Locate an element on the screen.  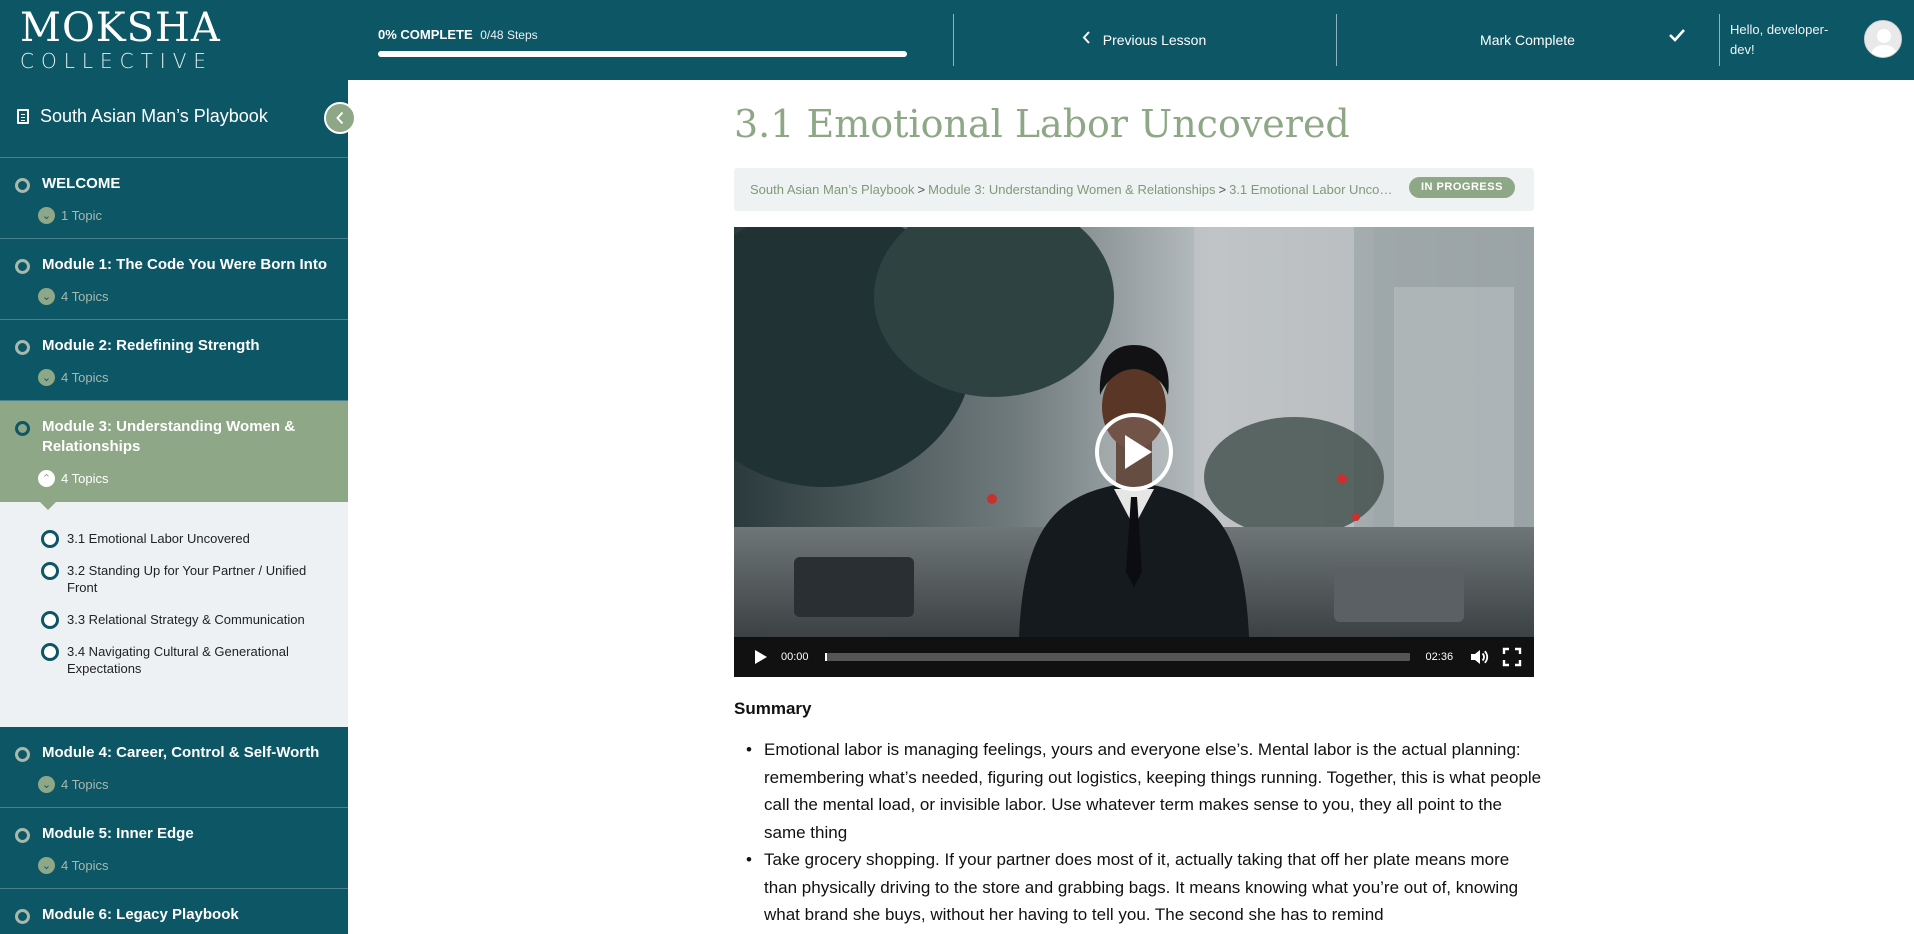
user-avatar-icon is located at coordinates (1883, 39).